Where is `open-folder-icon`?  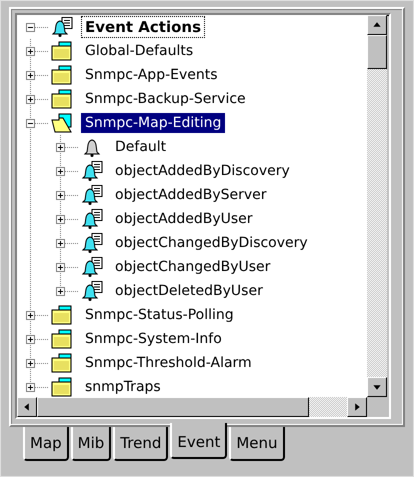
open-folder-icon is located at coordinates (62, 123).